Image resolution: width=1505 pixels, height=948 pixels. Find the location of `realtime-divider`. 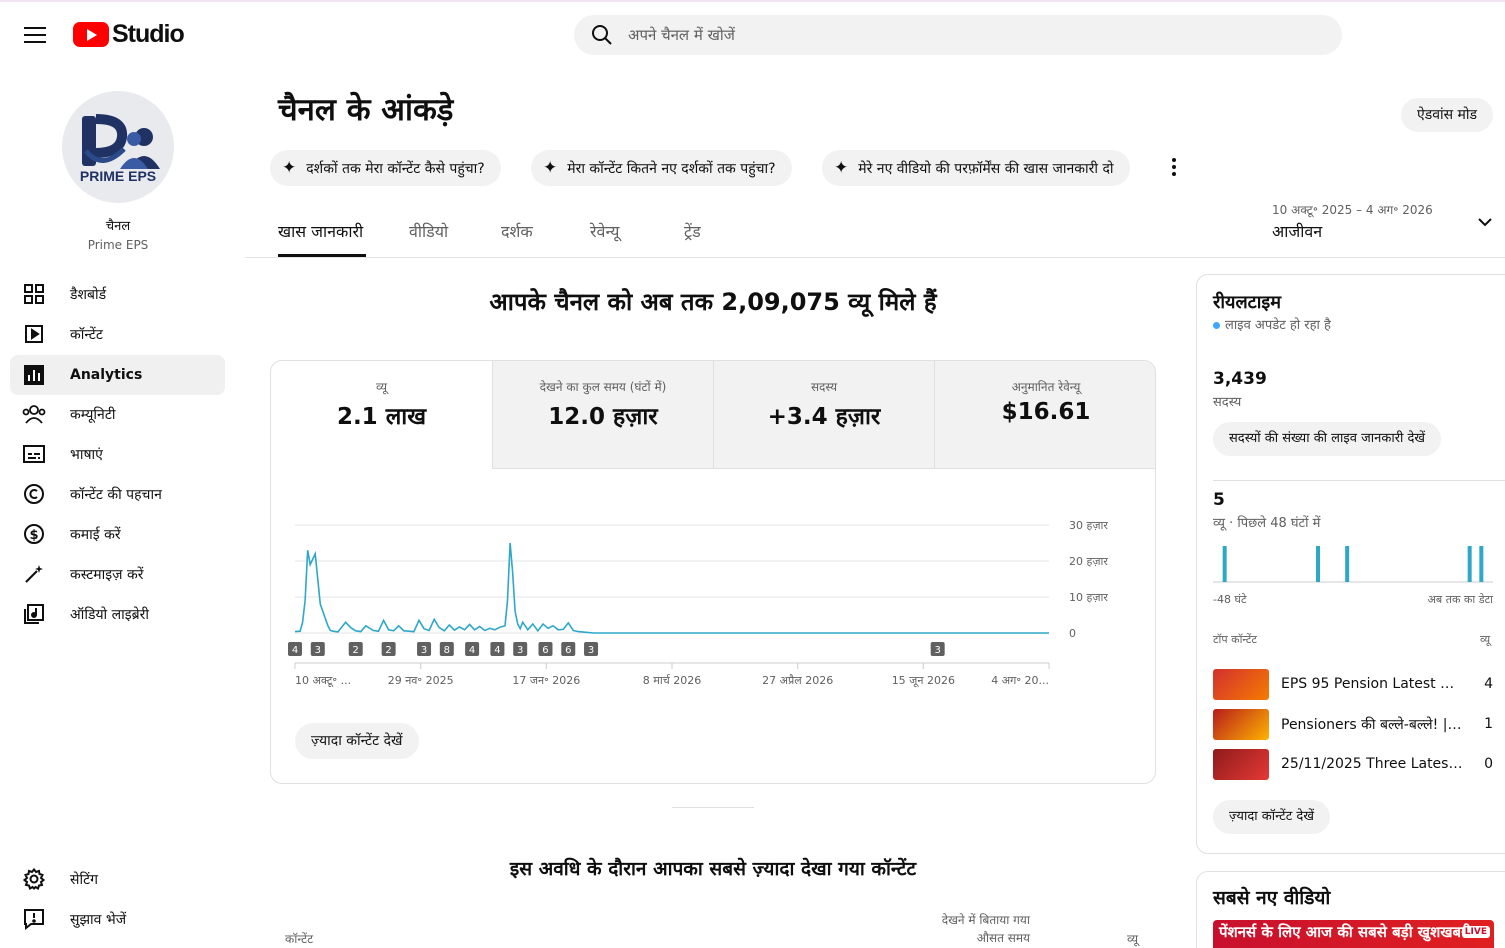

realtime-divider is located at coordinates (1359, 480).